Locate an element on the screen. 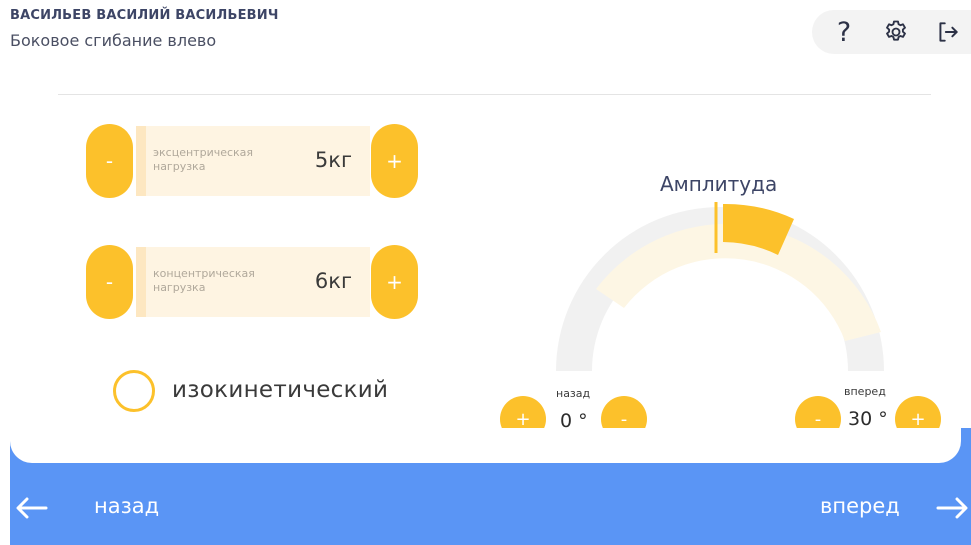  concentric-load-value: 6кг is located at coordinates (333, 281).